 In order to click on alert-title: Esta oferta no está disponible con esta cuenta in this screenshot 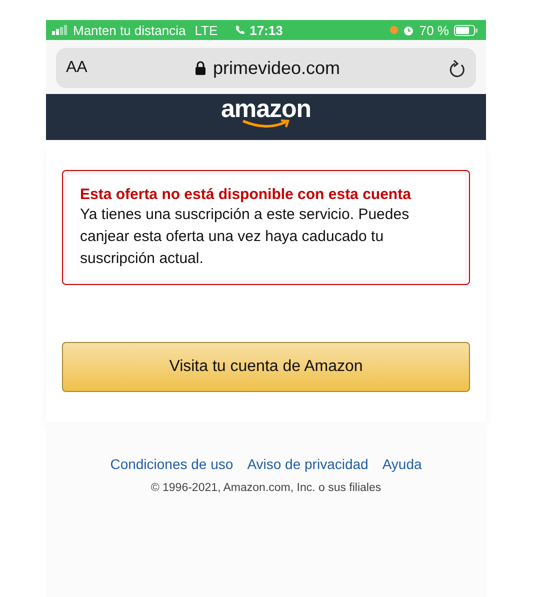, I will do `click(246, 194)`.